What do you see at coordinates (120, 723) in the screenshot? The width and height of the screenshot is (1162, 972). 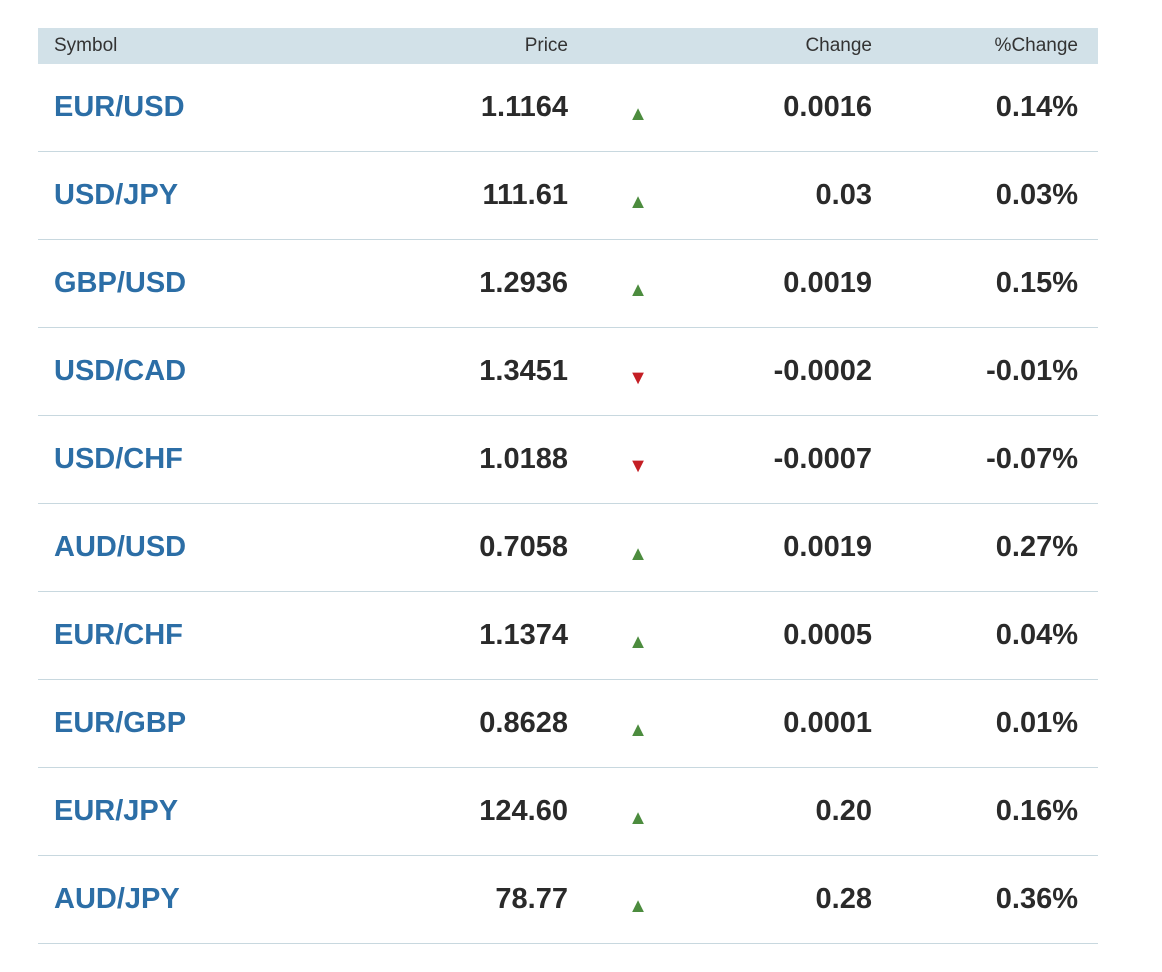 I see `symbol-link: EUR/GBP` at bounding box center [120, 723].